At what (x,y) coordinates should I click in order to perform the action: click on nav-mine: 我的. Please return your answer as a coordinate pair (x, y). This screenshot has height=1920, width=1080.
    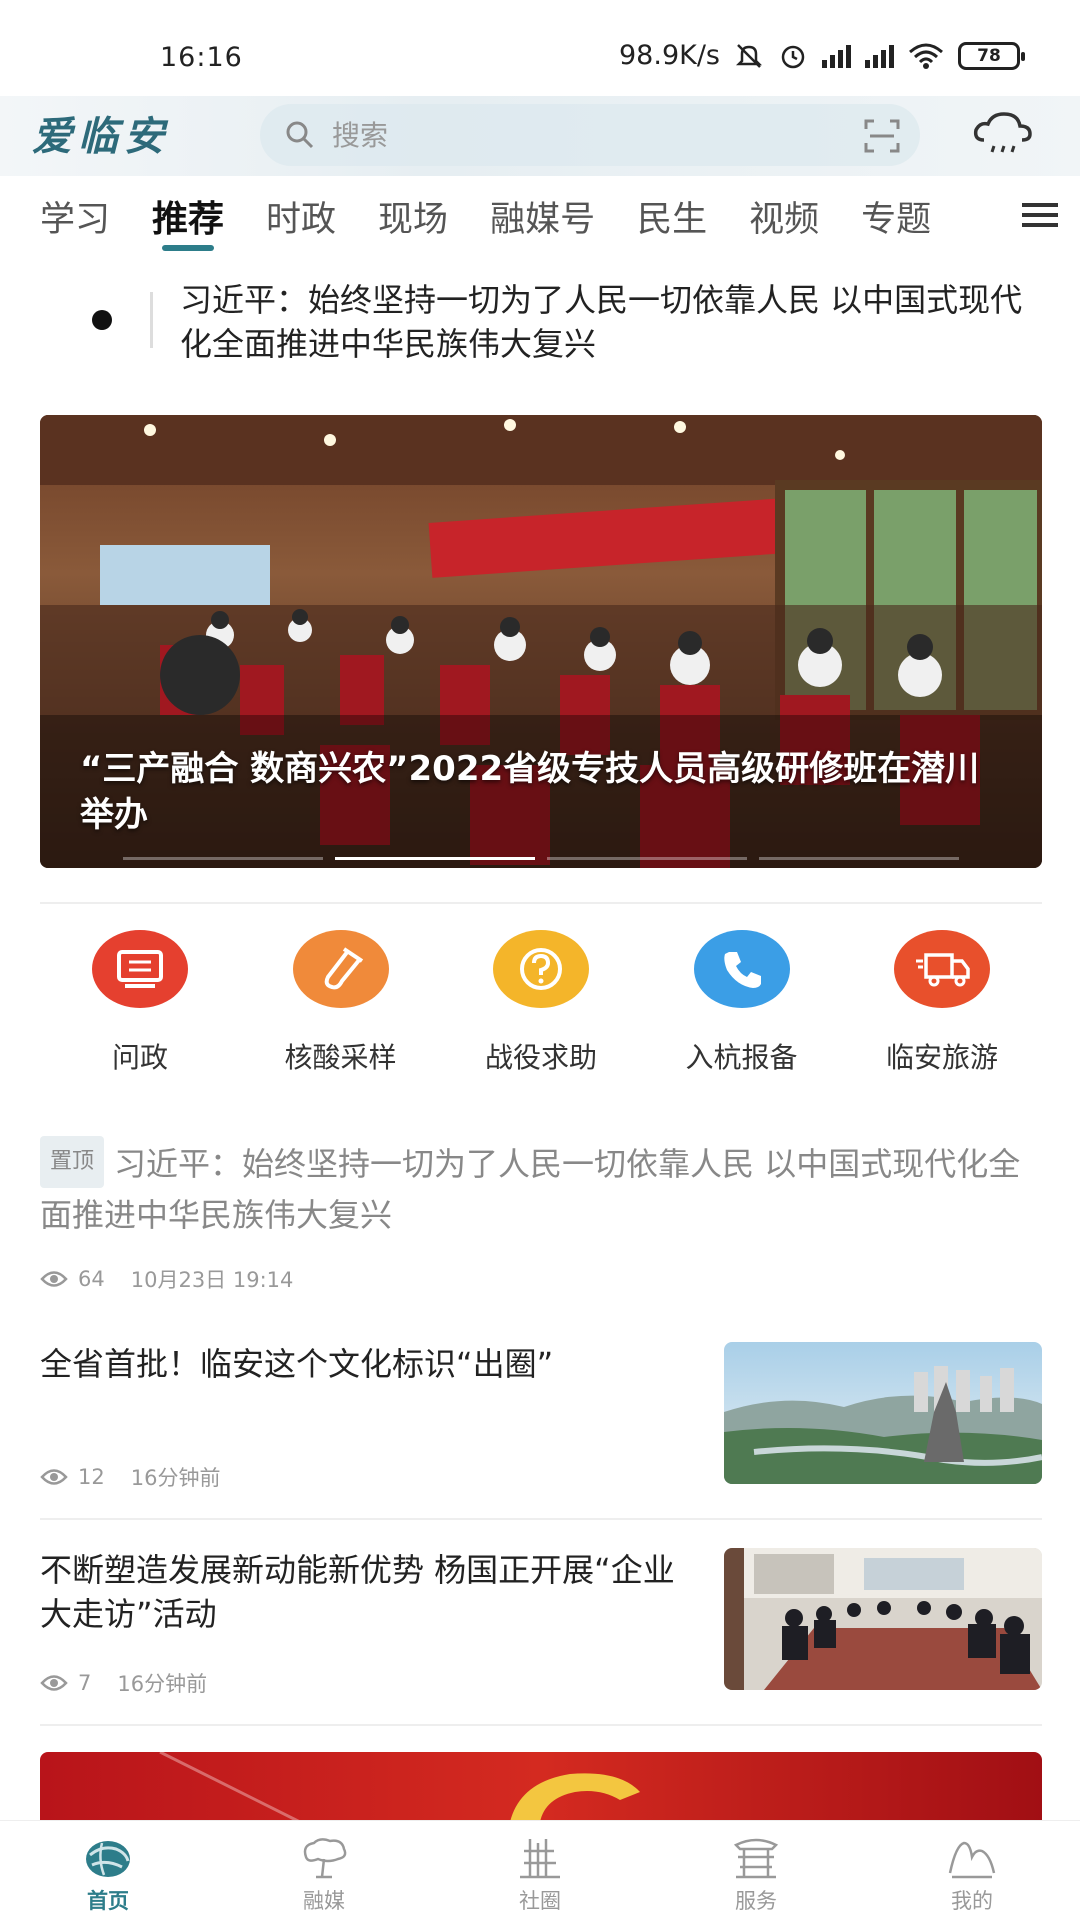
    Looking at the image, I should click on (972, 1870).